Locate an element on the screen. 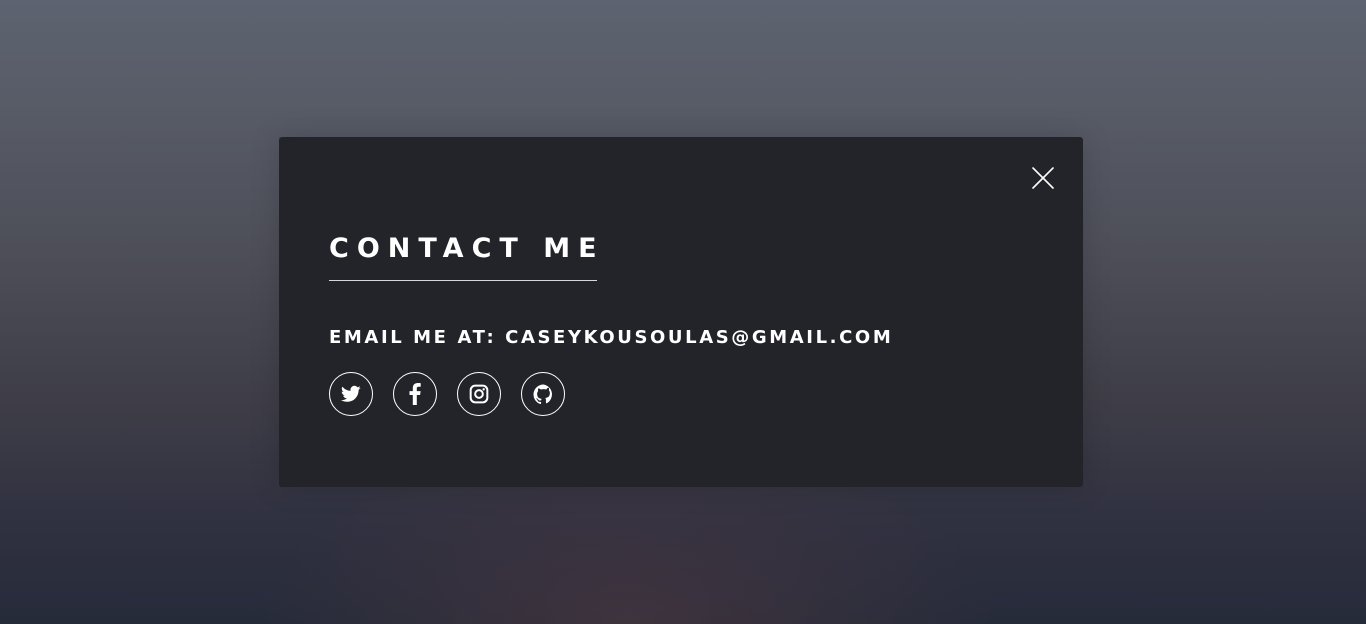 This screenshot has width=1366, height=624. modal-title: CONTACT ME is located at coordinates (467, 248).